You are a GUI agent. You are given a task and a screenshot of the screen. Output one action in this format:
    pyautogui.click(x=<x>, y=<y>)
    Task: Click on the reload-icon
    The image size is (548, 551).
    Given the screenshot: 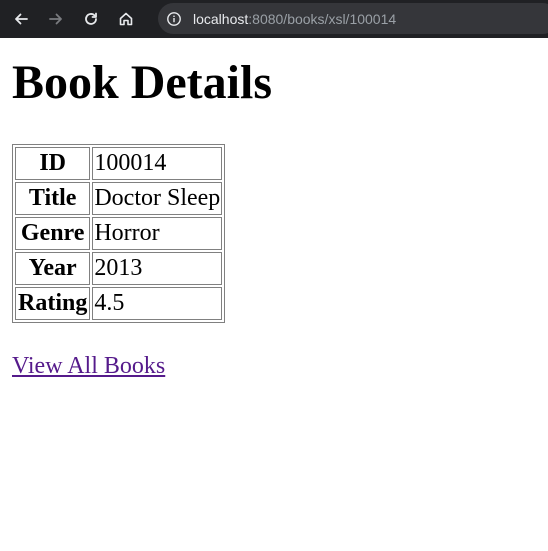 What is the action you would take?
    pyautogui.click(x=91, y=18)
    